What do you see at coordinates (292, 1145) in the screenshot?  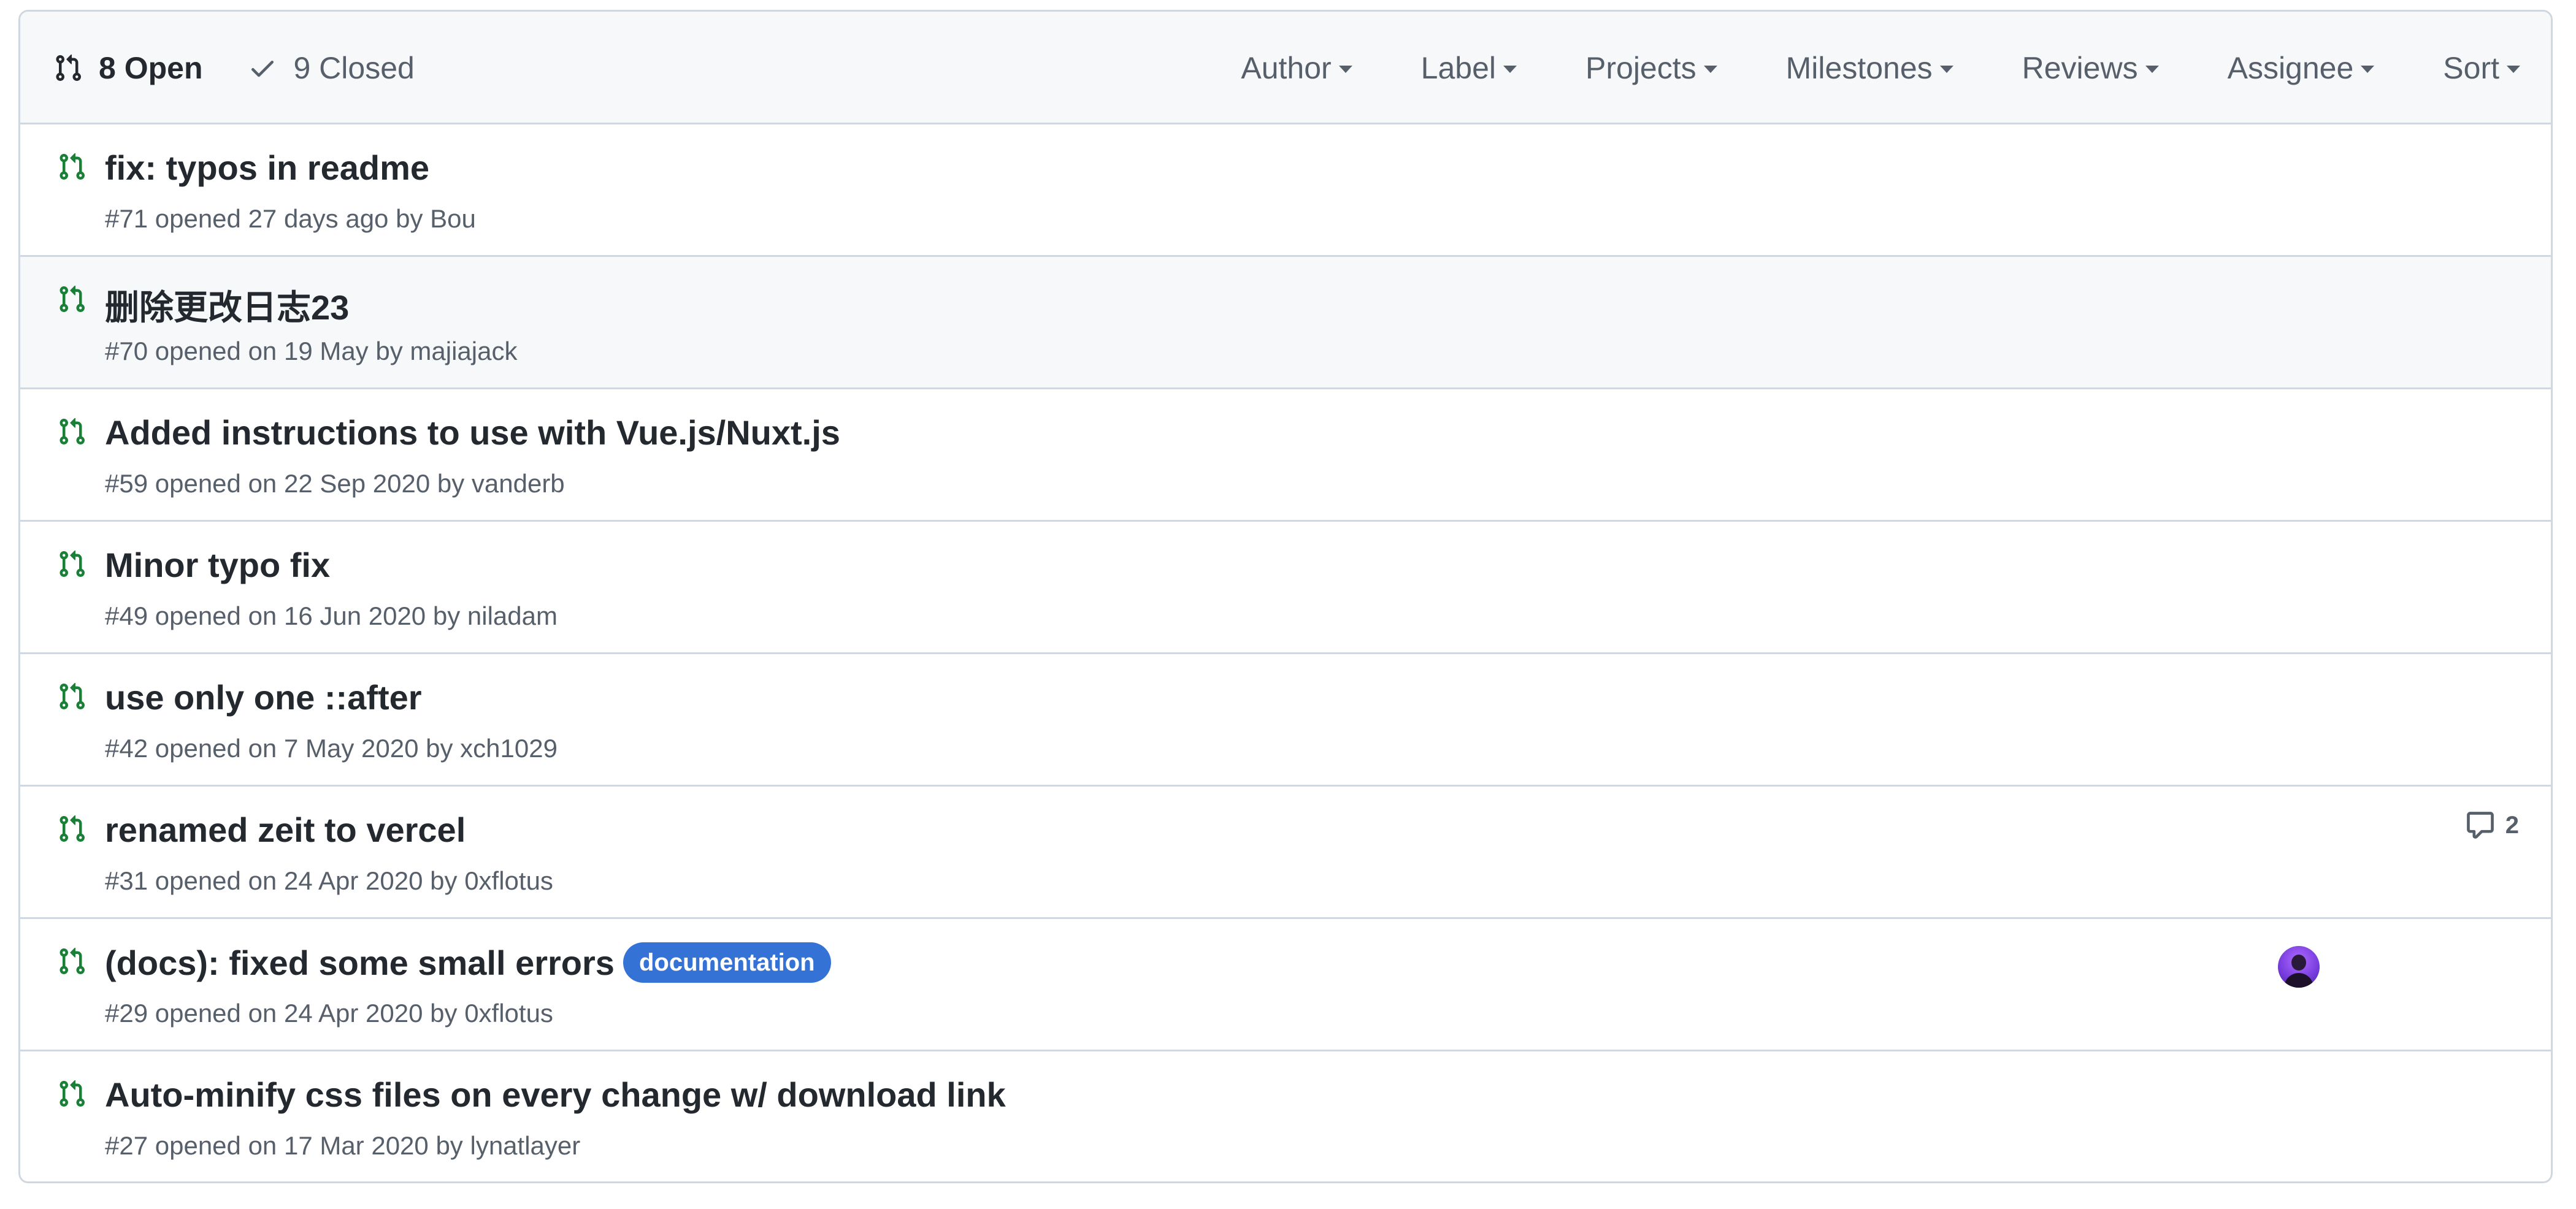 I see `pr-opened-text: opened on 17 Mar 2020` at bounding box center [292, 1145].